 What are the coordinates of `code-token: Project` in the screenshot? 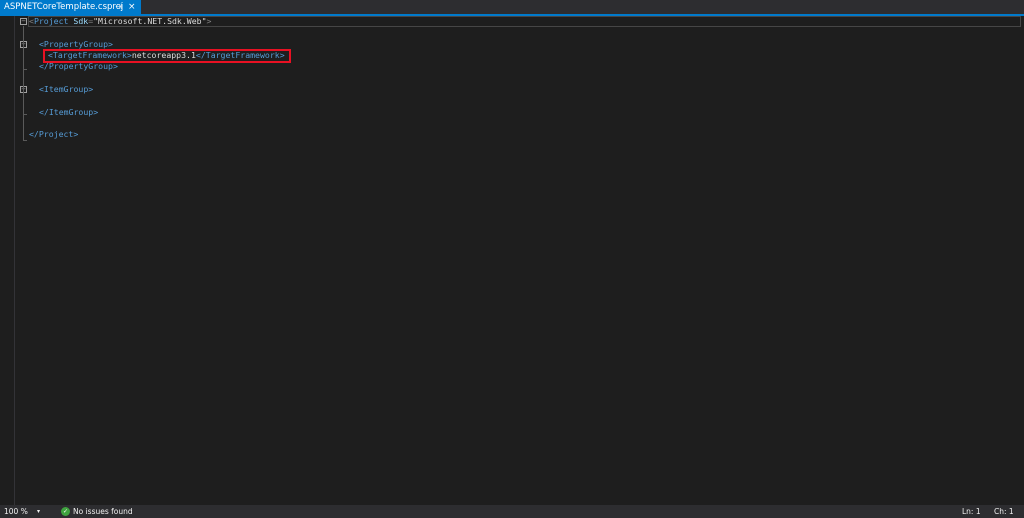 It's located at (51, 21).